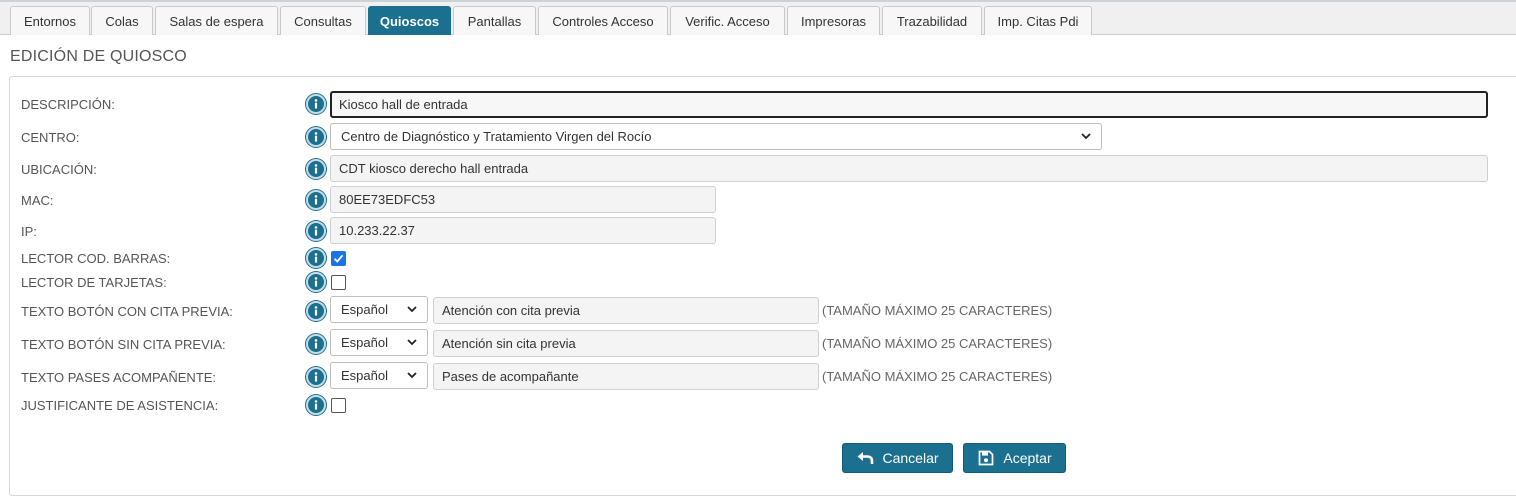 This screenshot has height=496, width=1516. Describe the element at coordinates (59, 169) in the screenshot. I see `ubicacion-label: UBICACIÓN:` at that location.